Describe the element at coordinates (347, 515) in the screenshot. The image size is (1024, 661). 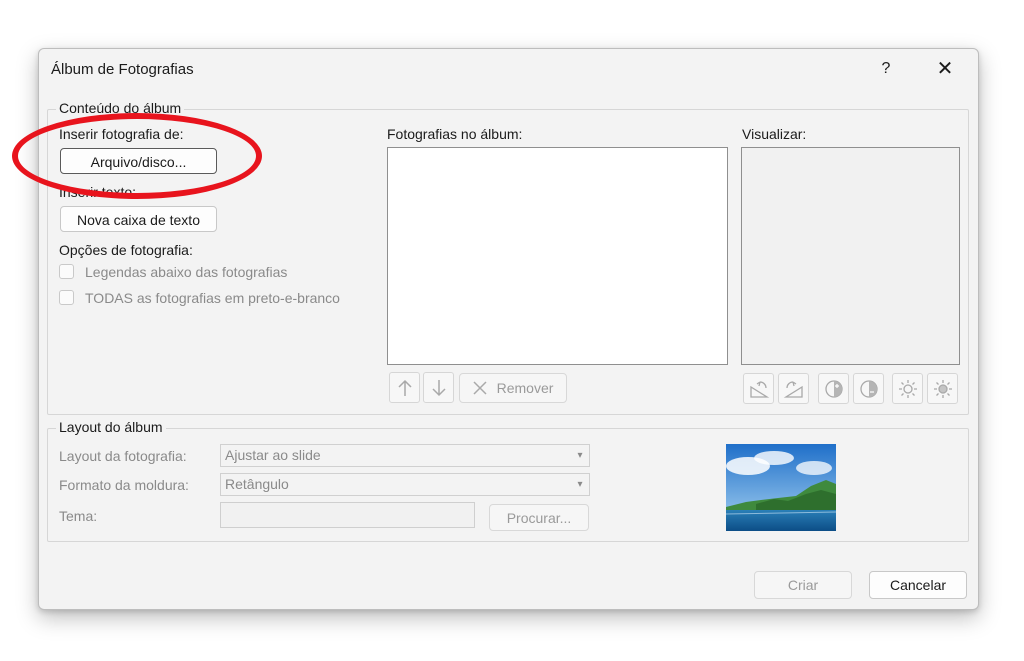
I see `theme-field` at that location.